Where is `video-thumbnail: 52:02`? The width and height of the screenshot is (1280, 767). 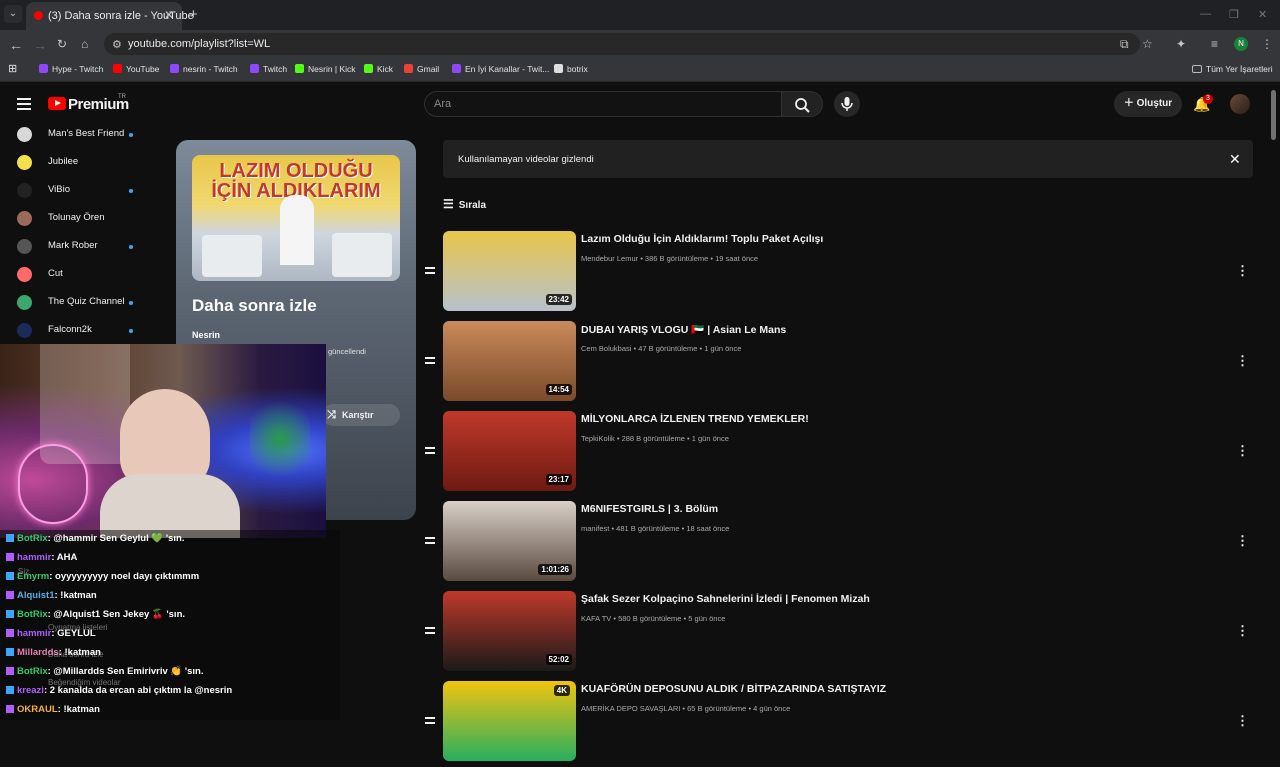
video-thumbnail: 52:02 is located at coordinates (509, 631).